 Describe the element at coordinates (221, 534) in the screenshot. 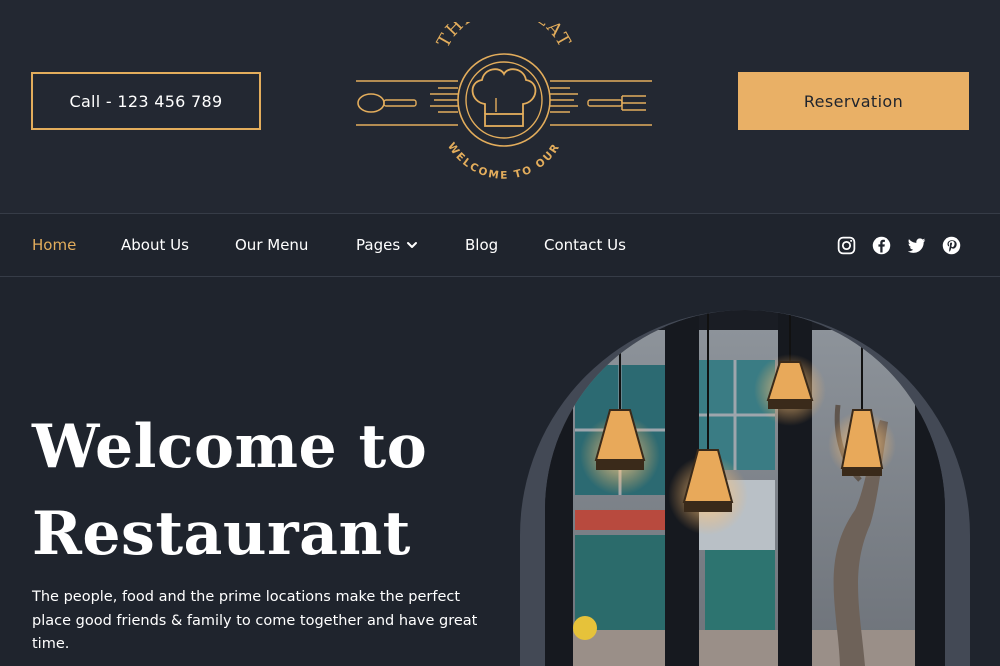

I see `hero-title-line-2: Restaurant` at that location.